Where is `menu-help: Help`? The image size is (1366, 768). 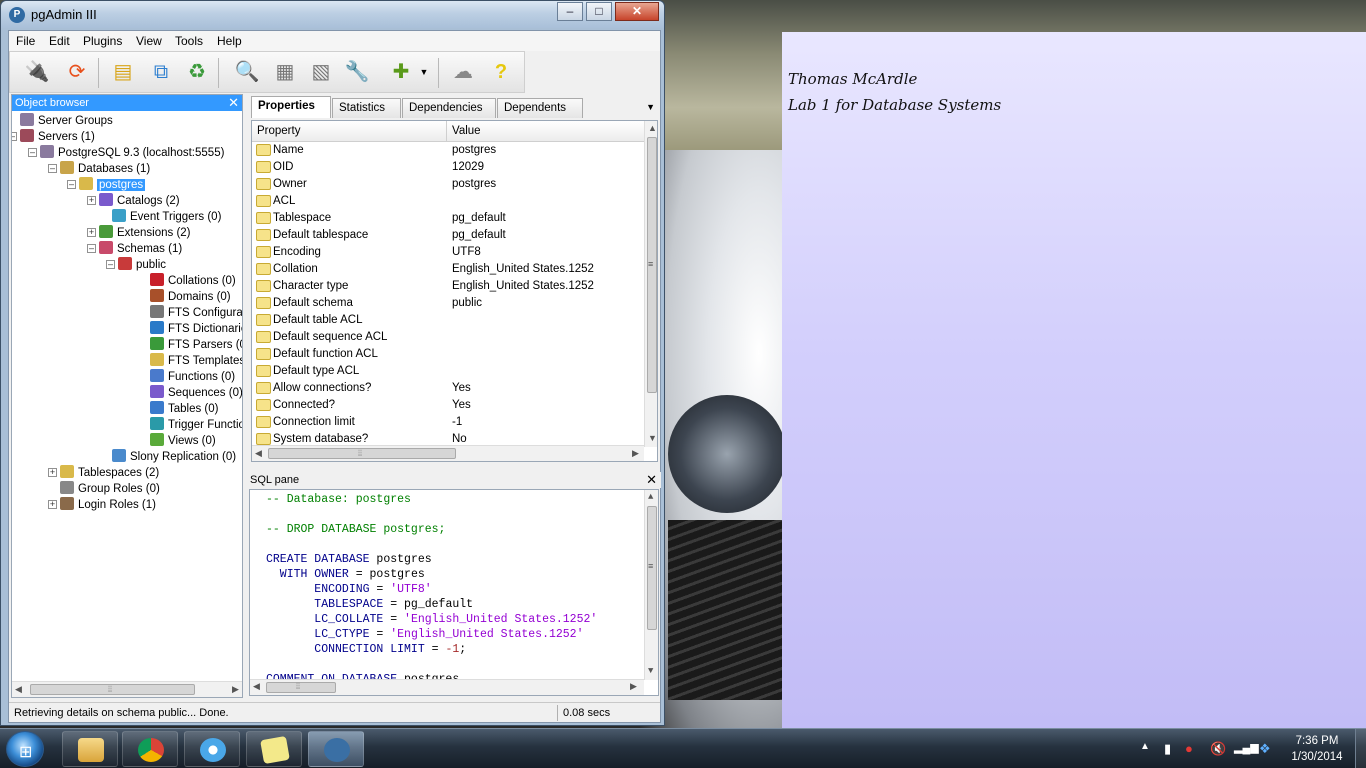 menu-help: Help is located at coordinates (229, 41).